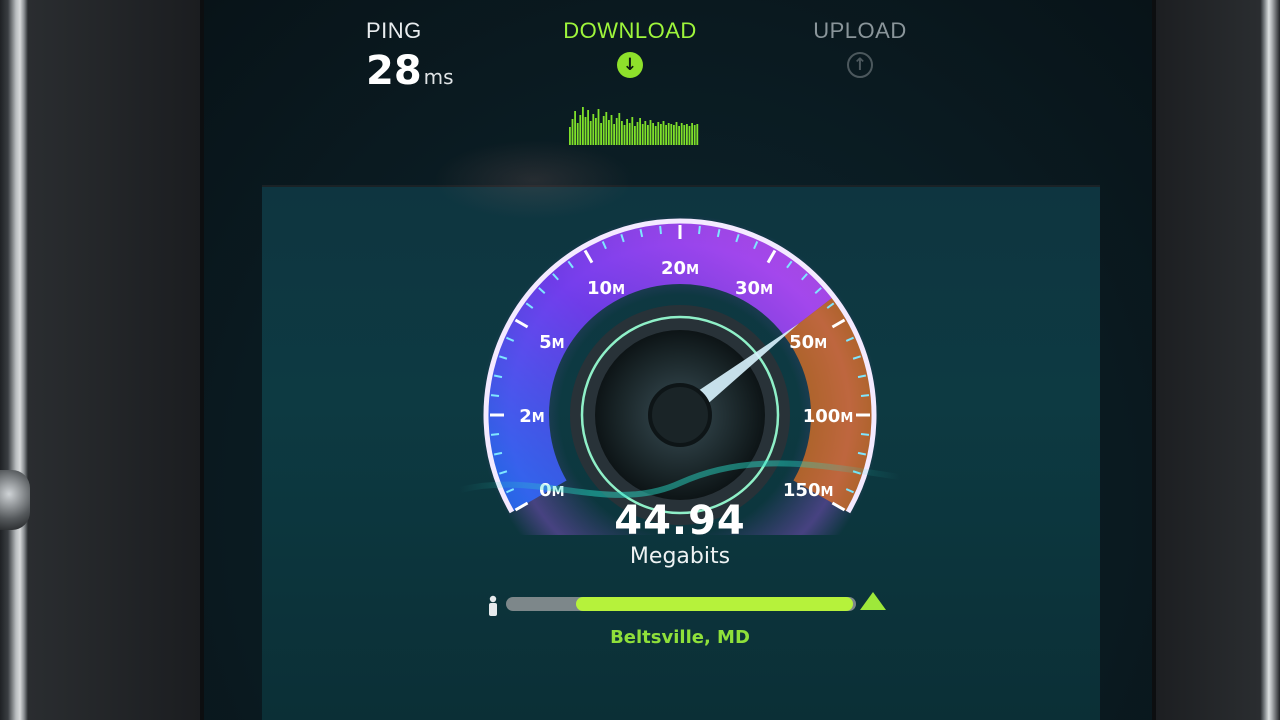  What do you see at coordinates (860, 30) in the screenshot?
I see `upload-label: UPLOAD` at bounding box center [860, 30].